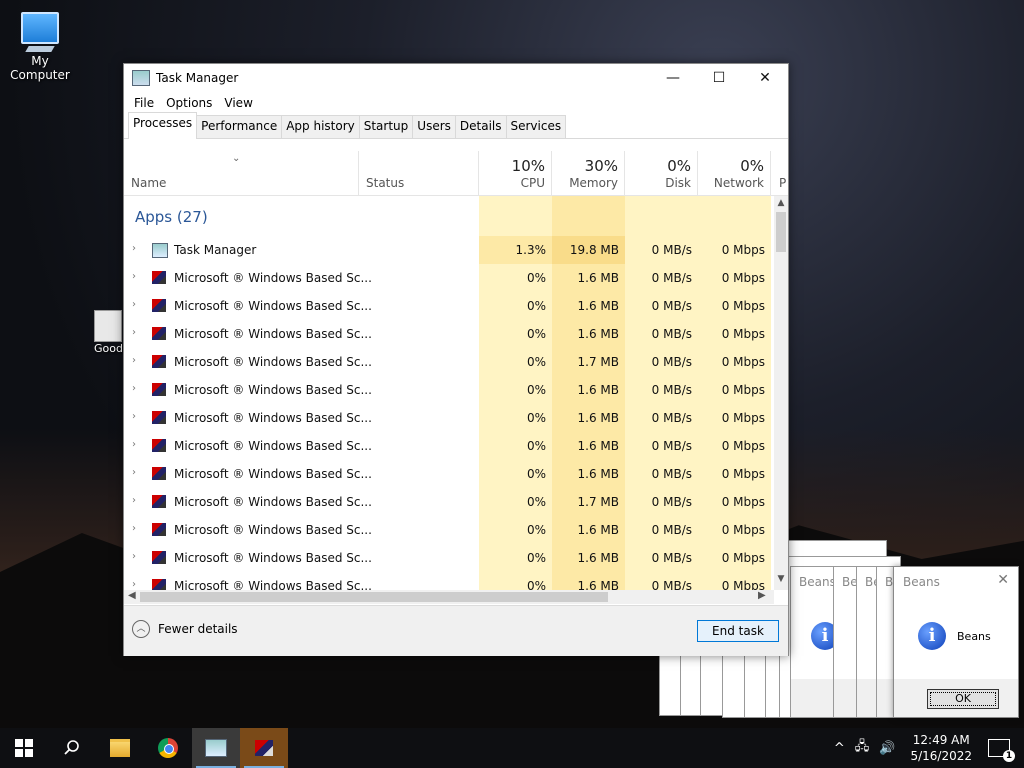 Image resolution: width=1024 pixels, height=768 pixels. I want to click on taskbar-task-manager, so click(216, 748).